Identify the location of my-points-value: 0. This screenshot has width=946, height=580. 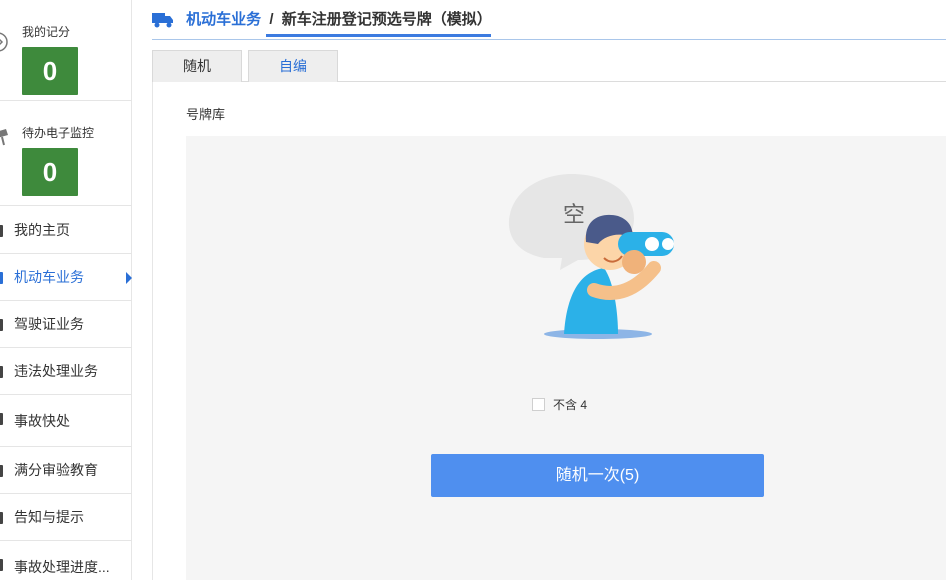
(50, 71).